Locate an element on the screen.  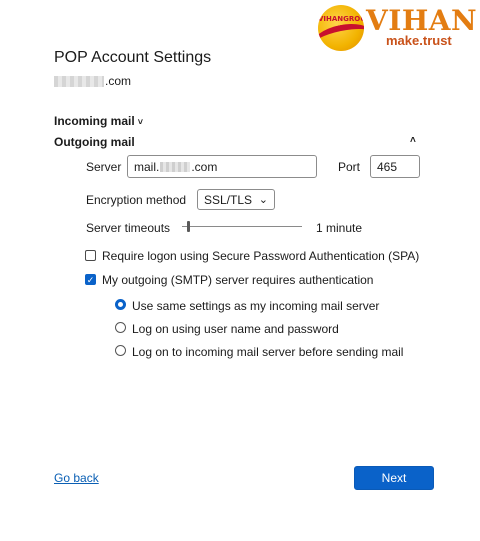
server-suffix: .com is located at coordinates (204, 166).